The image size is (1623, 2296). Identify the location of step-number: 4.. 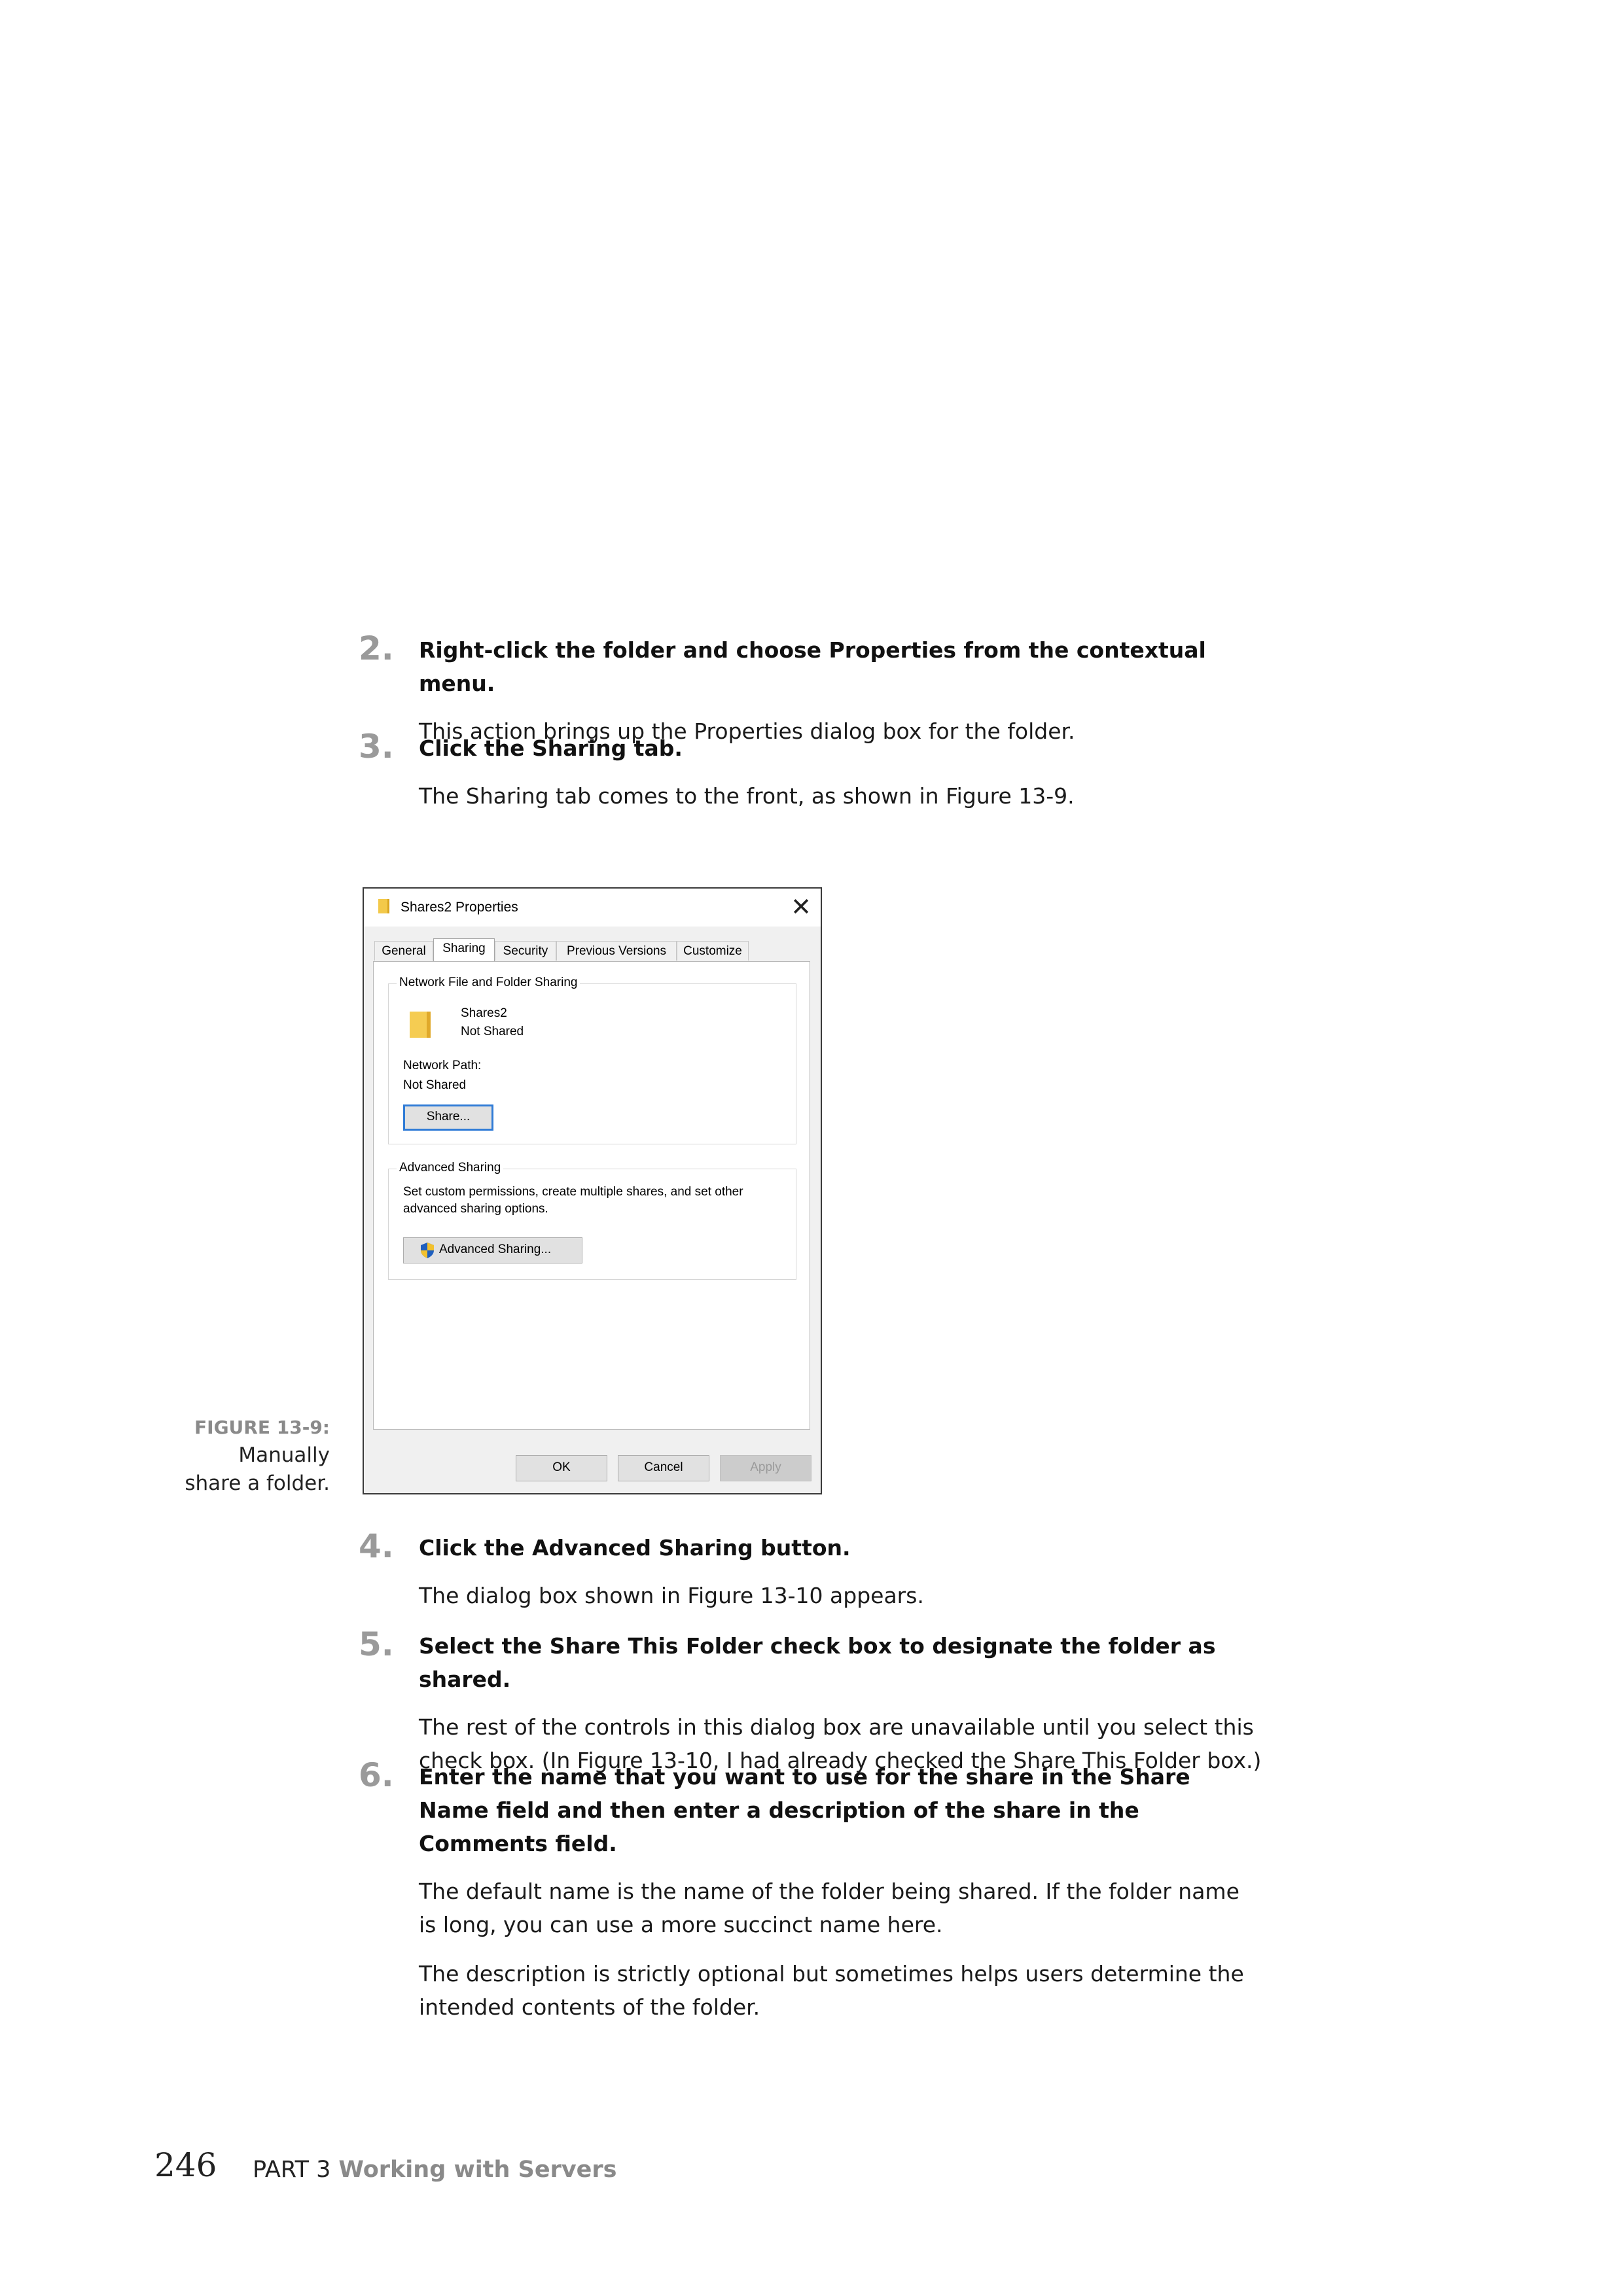
(376, 1546).